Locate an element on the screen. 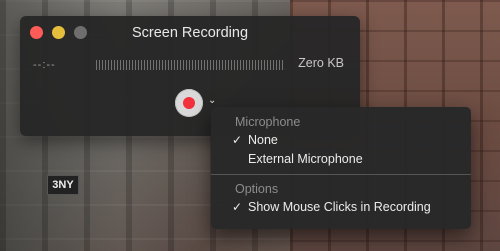 This screenshot has width=500, height=251. menu-item-label: Show Mouse Clicks in Recording is located at coordinates (339, 207).